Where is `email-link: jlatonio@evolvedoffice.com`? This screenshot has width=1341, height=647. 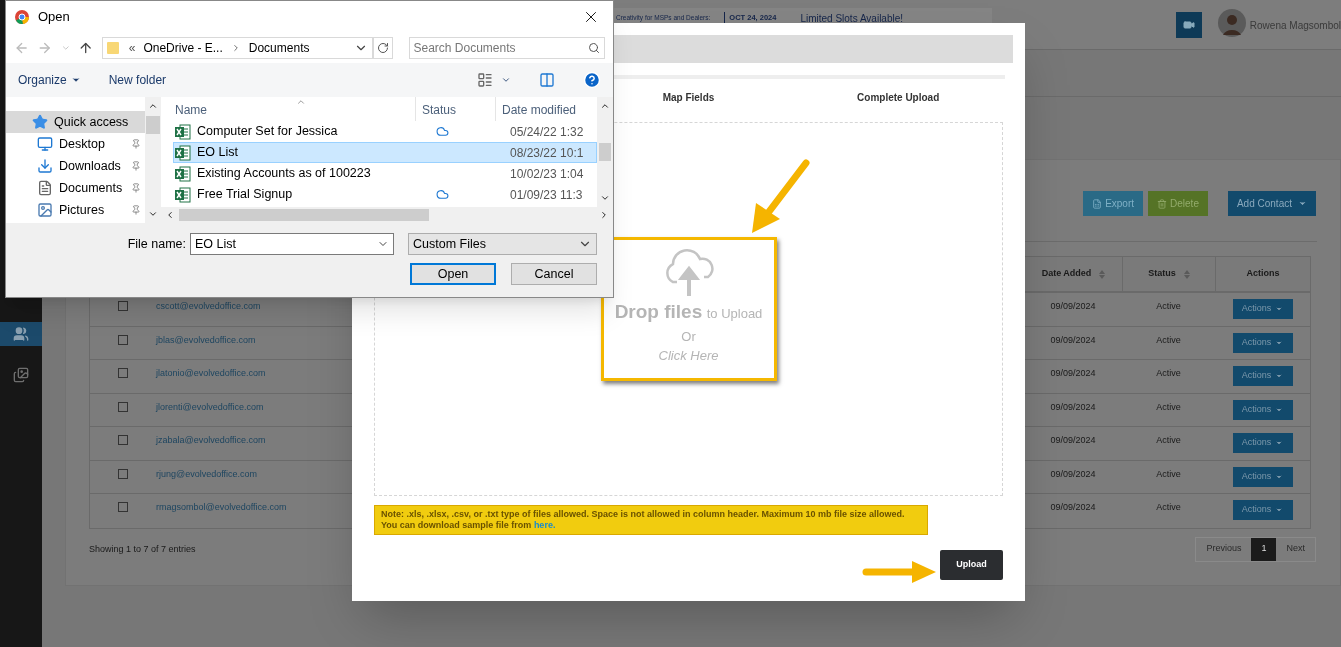
email-link: jlatonio@evolvedoffice.com is located at coordinates (211, 373).